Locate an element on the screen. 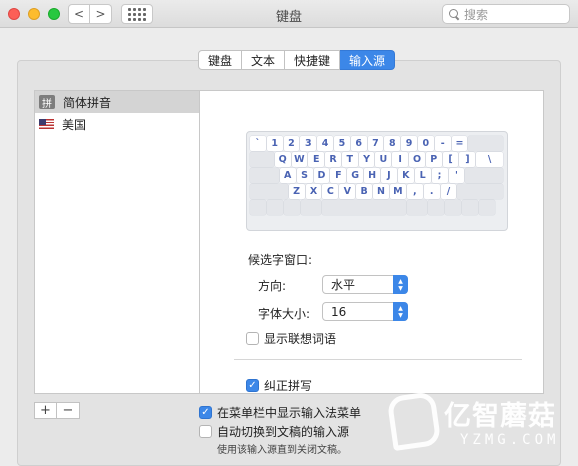 The width and height of the screenshot is (578, 466). font-size-select: 16 ▲ ▼ is located at coordinates (365, 311).